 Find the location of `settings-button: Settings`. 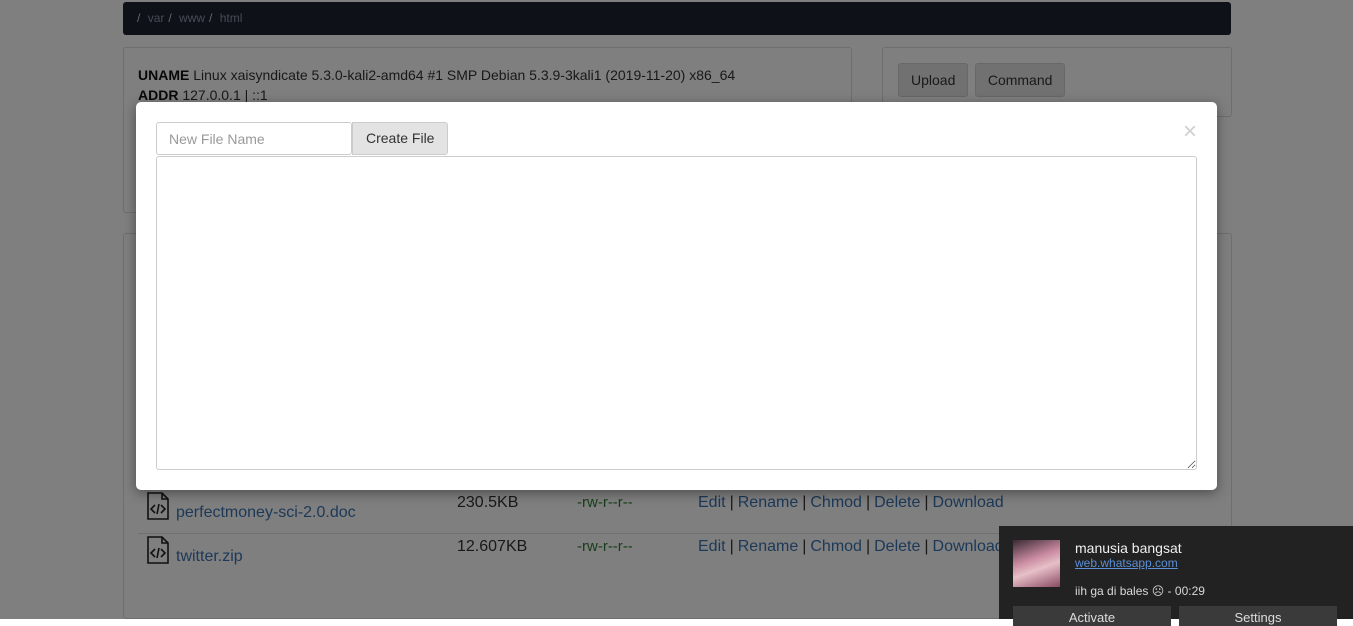

settings-button: Settings is located at coordinates (1258, 616).